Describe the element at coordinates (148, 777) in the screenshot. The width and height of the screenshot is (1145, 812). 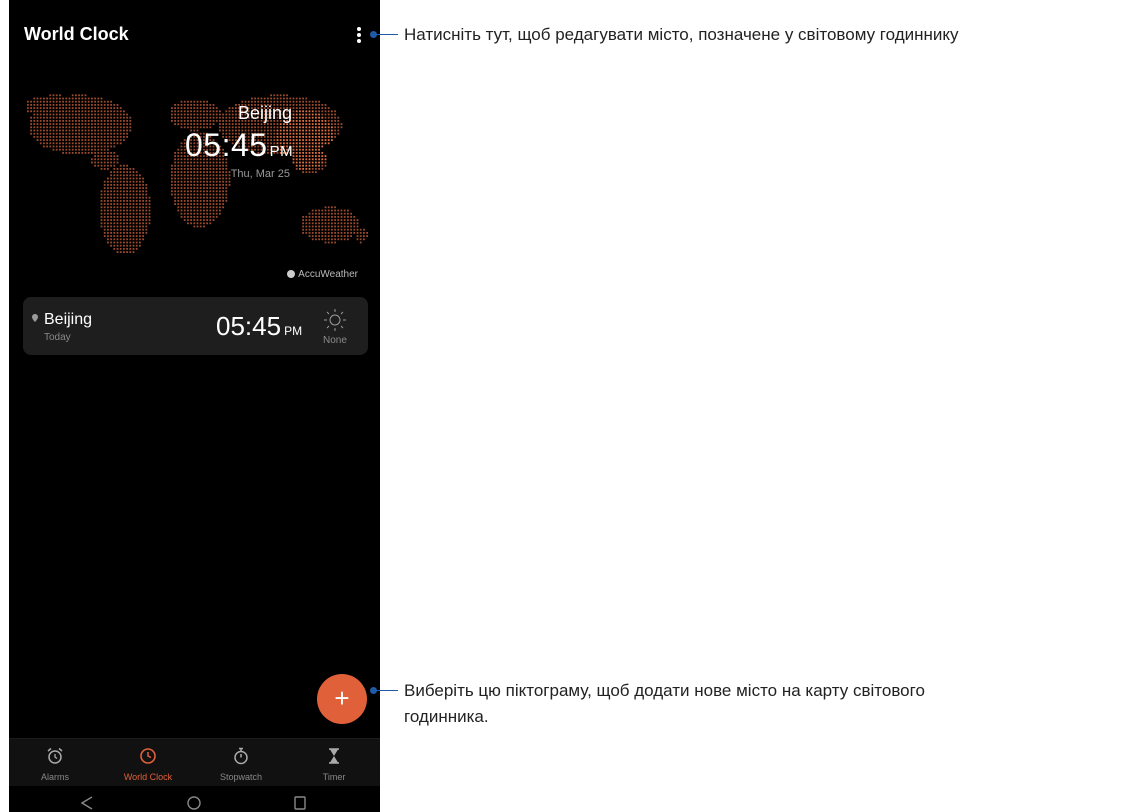
I see `tab-world-clock-label: World Clock` at that location.